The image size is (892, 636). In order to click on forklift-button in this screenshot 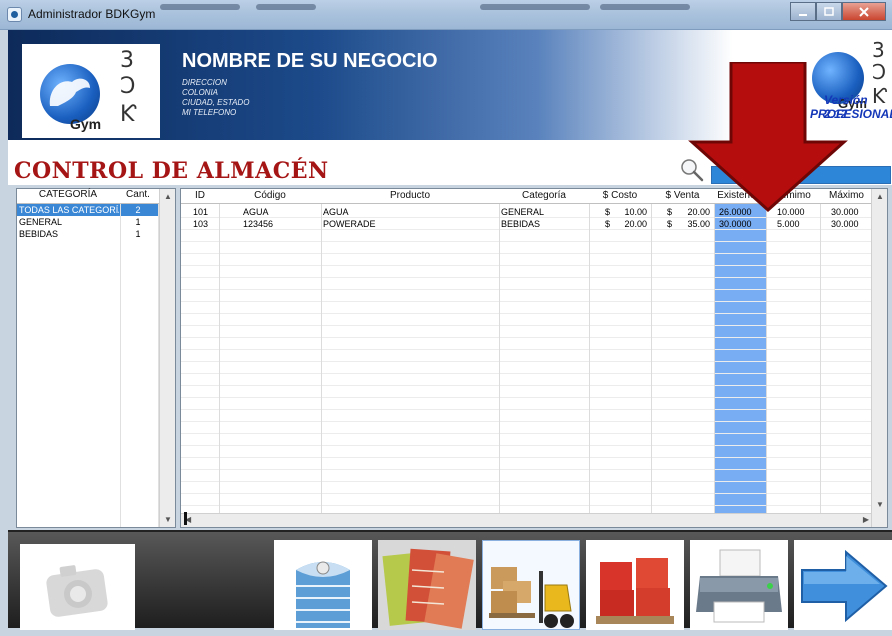, I will do `click(531, 585)`.